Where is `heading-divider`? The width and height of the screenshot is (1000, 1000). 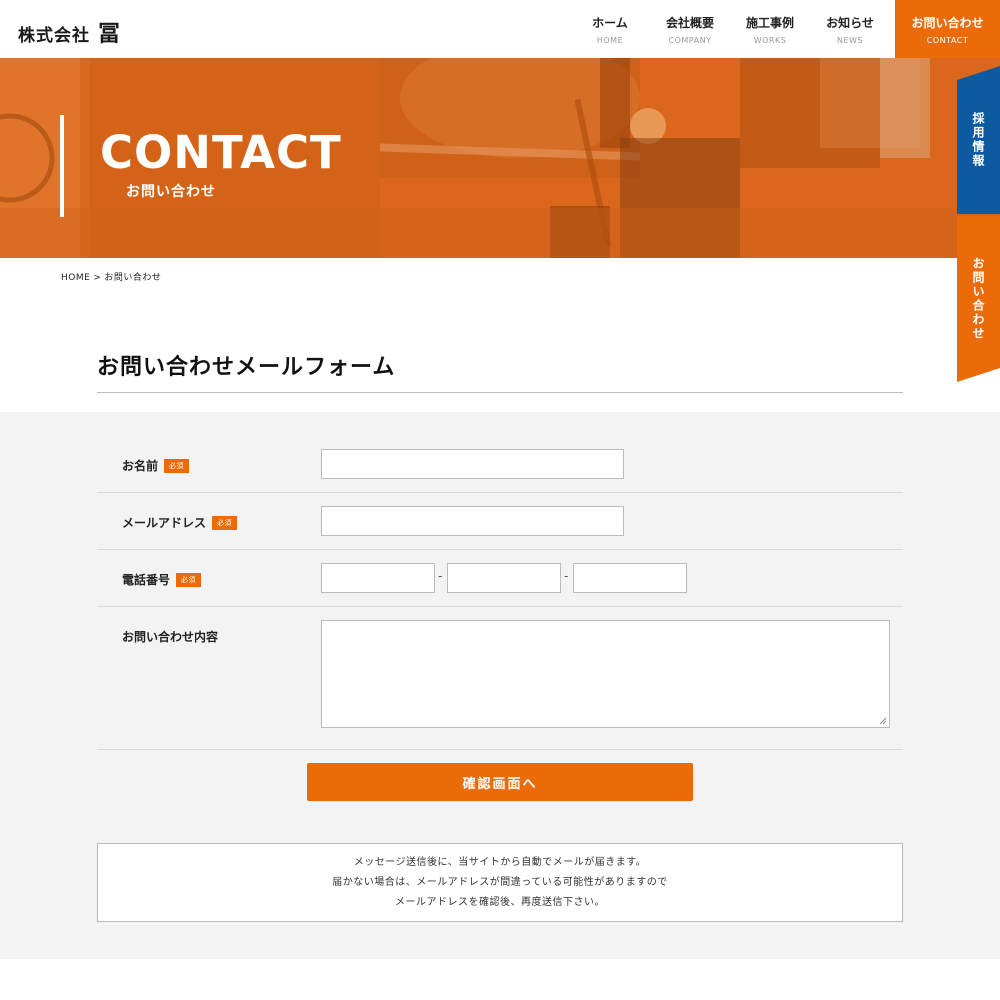
heading-divider is located at coordinates (500, 392).